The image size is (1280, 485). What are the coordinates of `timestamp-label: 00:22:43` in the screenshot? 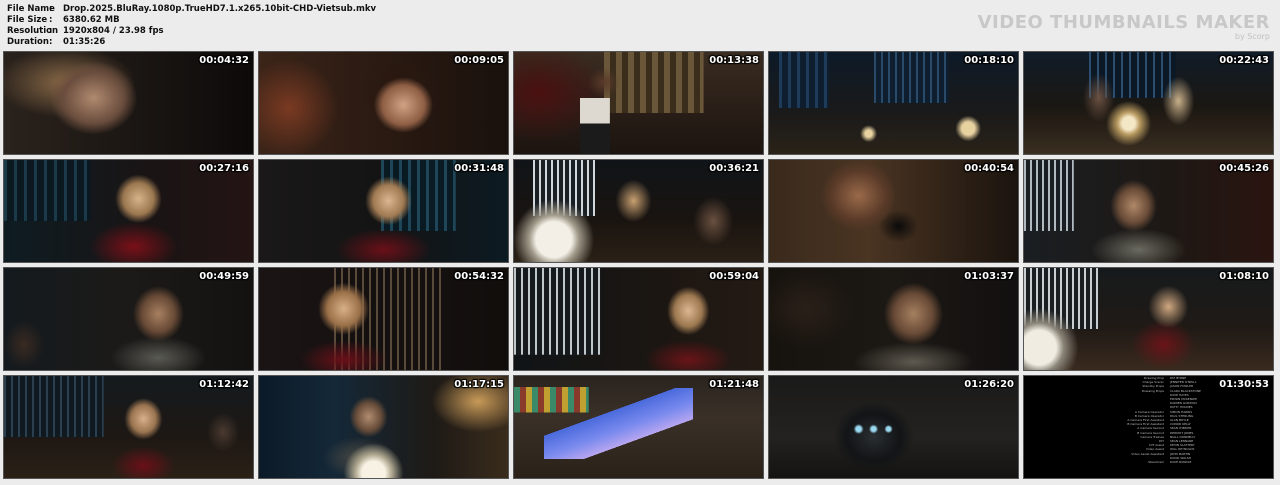 It's located at (1244, 60).